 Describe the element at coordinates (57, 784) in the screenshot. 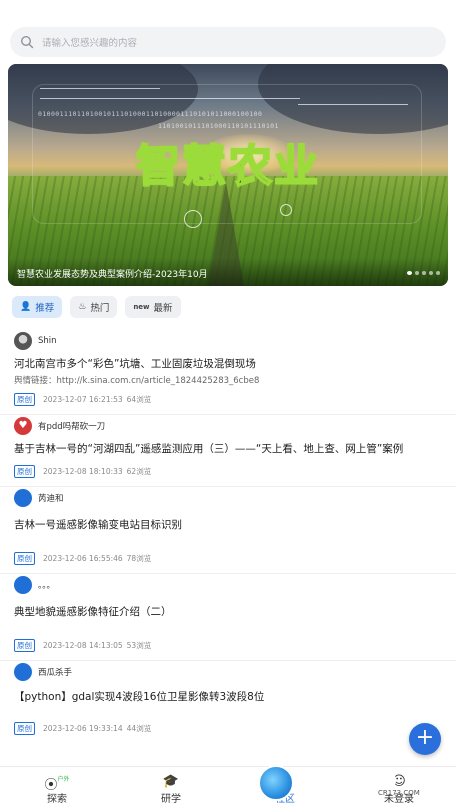

I see `compass-icon: ⦿户外` at that location.